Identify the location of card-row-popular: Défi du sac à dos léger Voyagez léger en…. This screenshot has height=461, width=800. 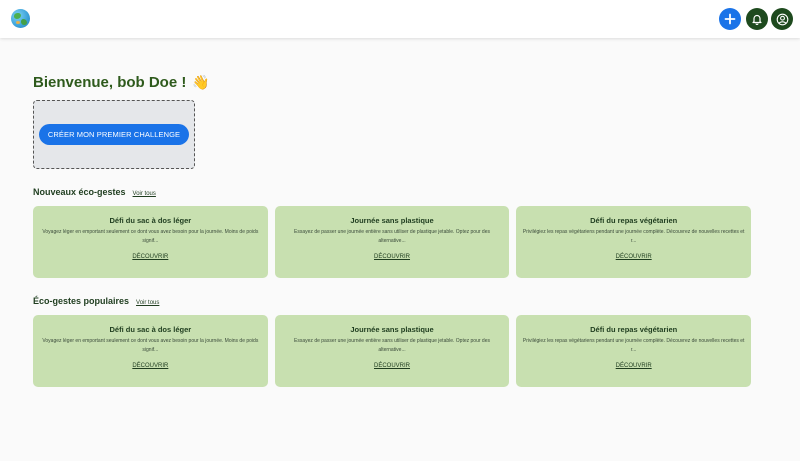
(392, 351).